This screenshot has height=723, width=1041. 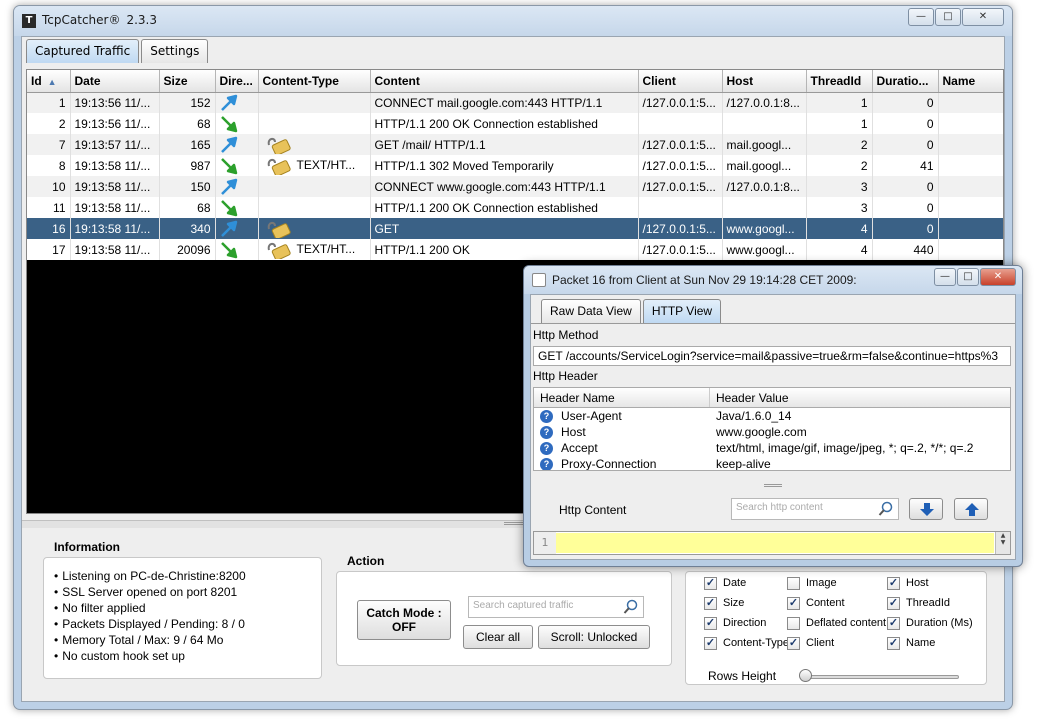 I want to click on cell-size: 68, so click(x=187, y=207).